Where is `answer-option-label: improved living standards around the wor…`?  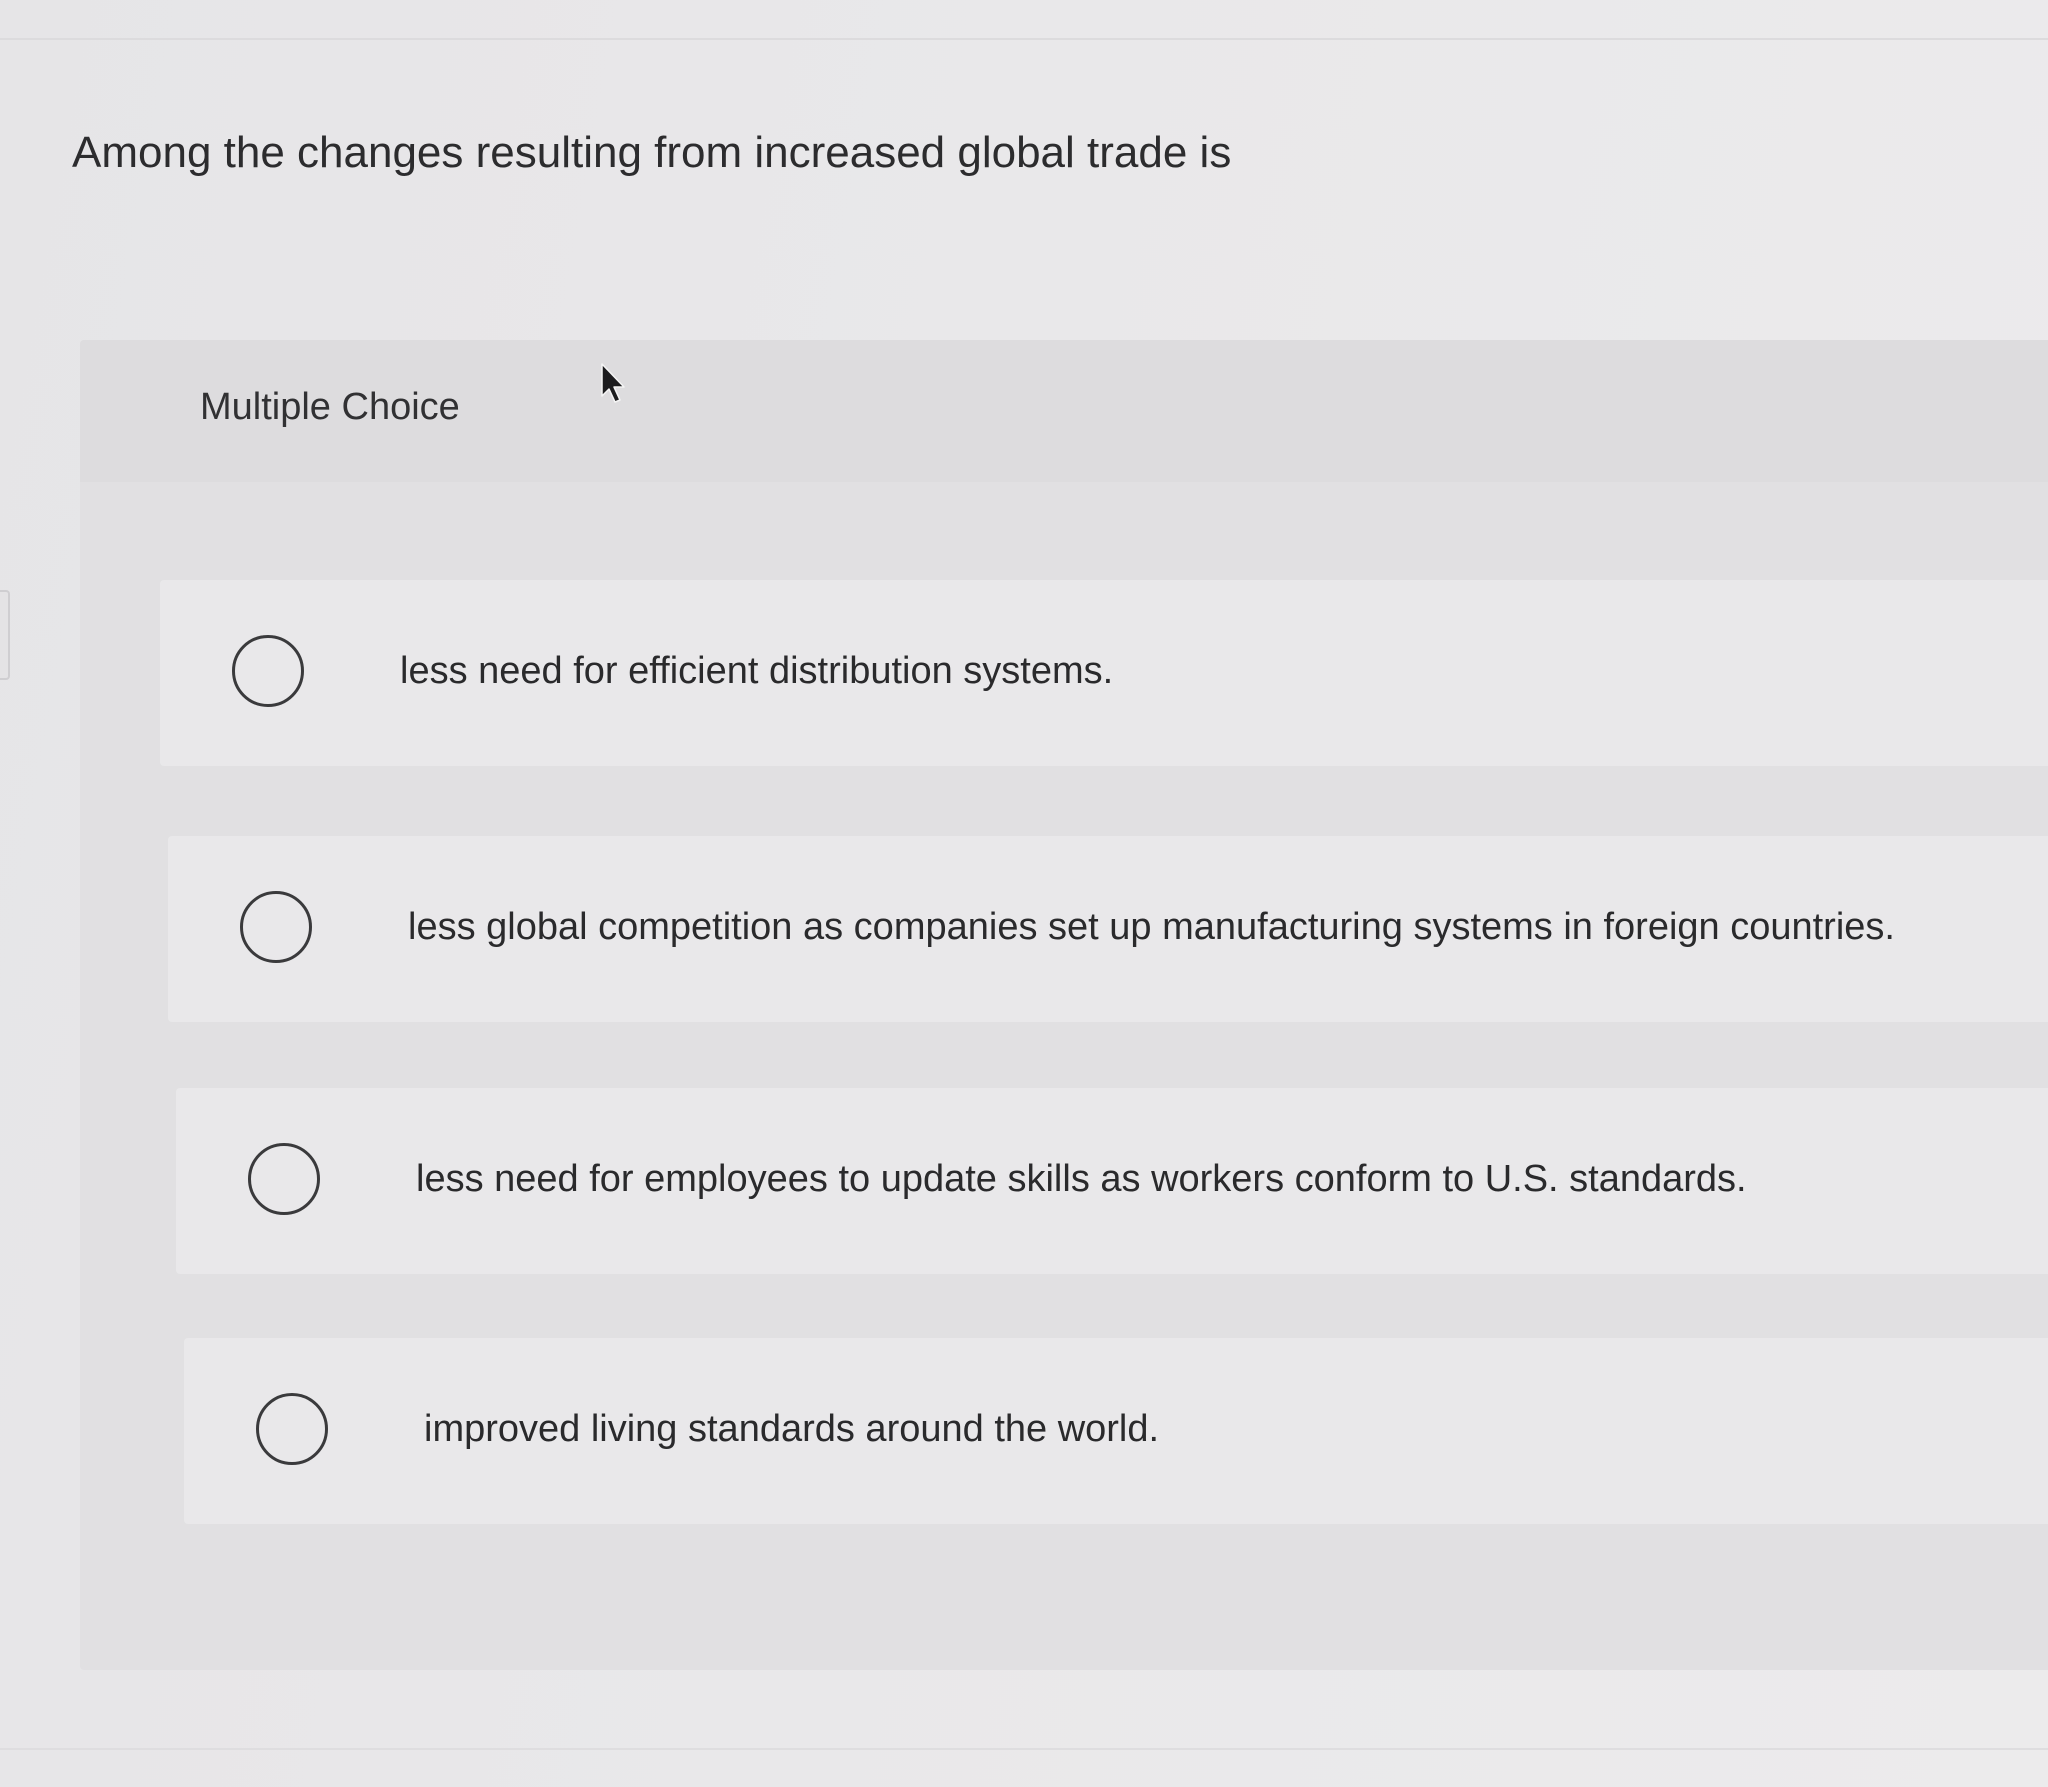 answer-option-label: improved living standards around the wor… is located at coordinates (792, 1429).